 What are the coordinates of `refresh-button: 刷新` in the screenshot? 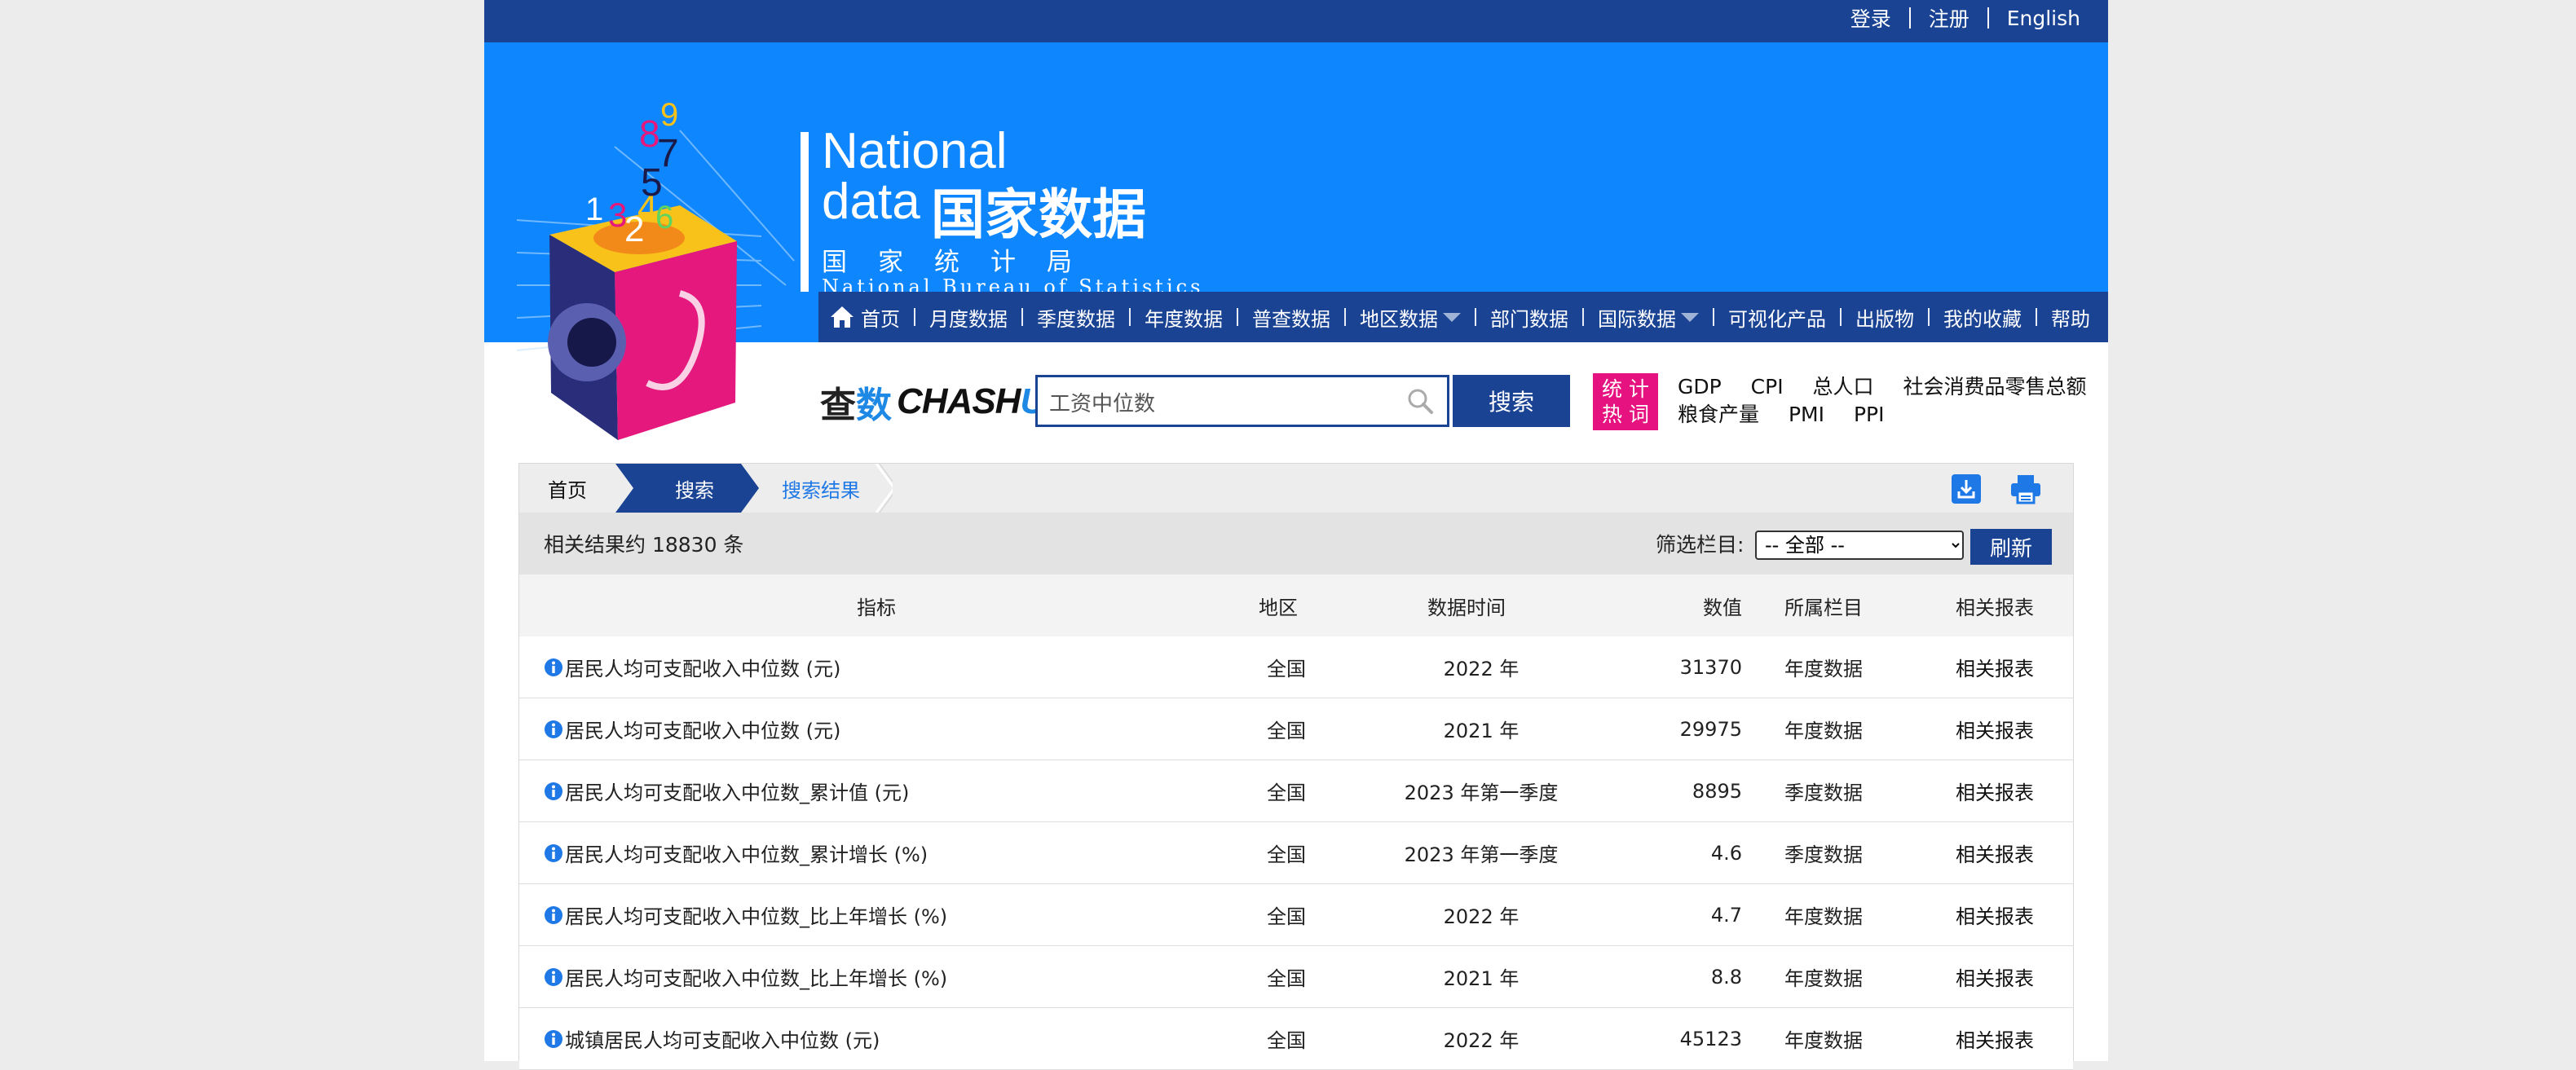 It's located at (2011, 547).